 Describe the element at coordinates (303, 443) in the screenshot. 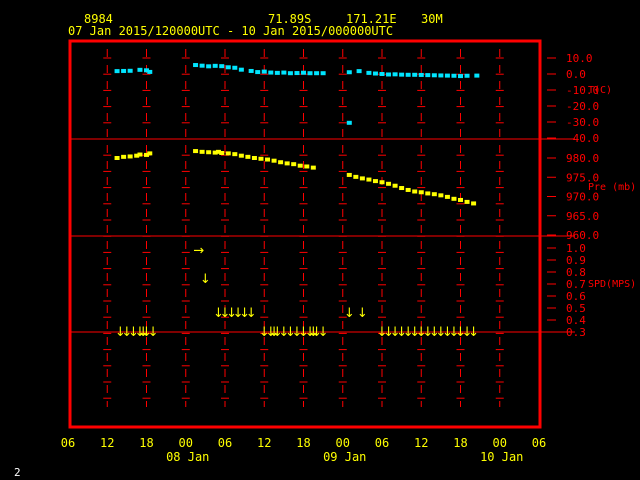

I see `x-tick-label: 18` at that location.